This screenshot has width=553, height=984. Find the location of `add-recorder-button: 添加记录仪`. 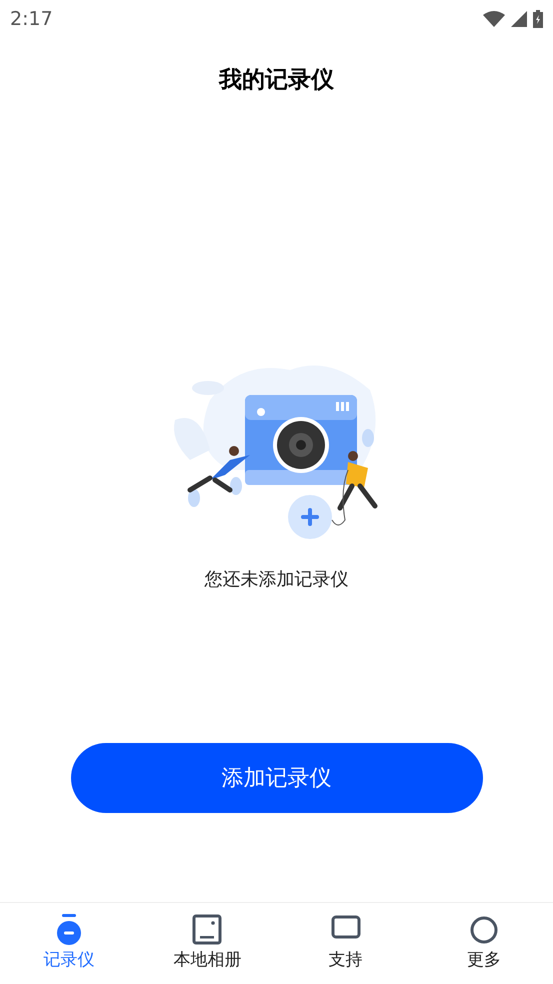

add-recorder-button: 添加记录仪 is located at coordinates (276, 778).